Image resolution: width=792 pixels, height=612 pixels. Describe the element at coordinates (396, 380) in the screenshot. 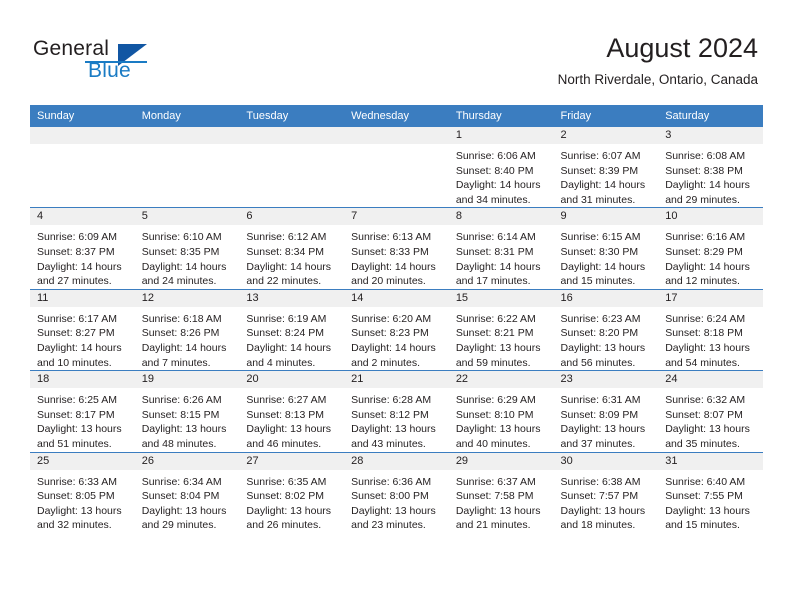

I see `day-number: 21` at that location.